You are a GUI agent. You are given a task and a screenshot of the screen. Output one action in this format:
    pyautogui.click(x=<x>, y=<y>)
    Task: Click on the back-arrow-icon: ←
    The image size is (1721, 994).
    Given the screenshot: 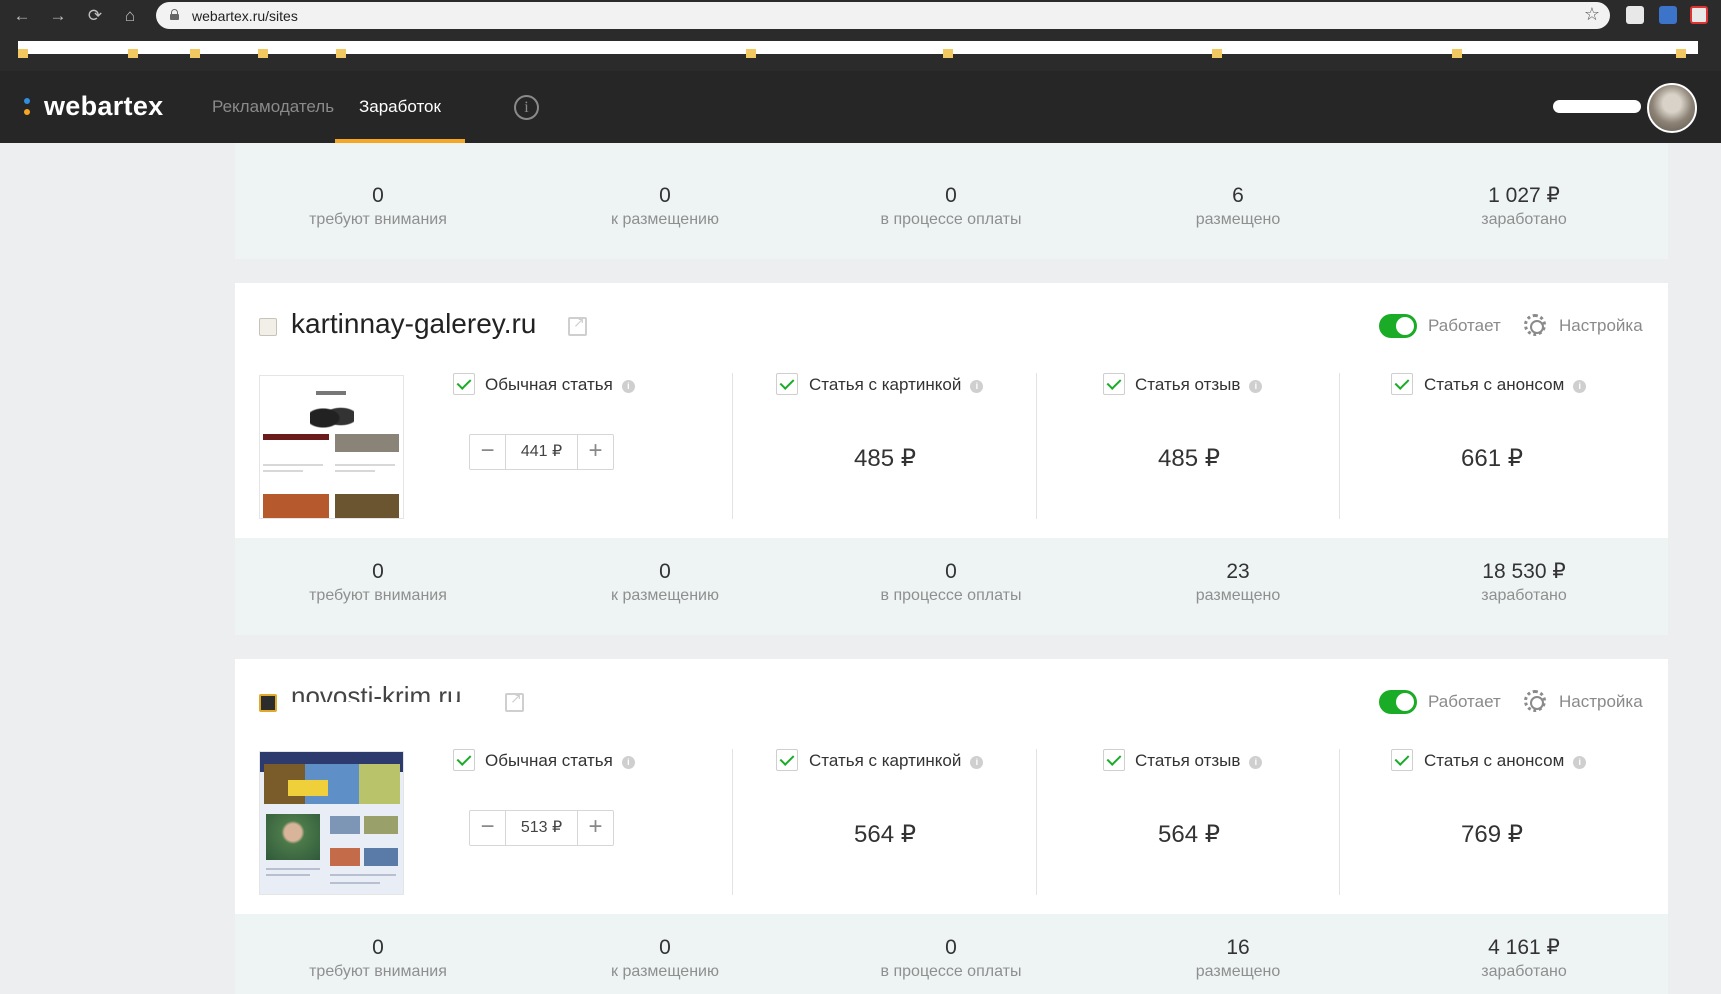 What is the action you would take?
    pyautogui.click(x=22, y=16)
    